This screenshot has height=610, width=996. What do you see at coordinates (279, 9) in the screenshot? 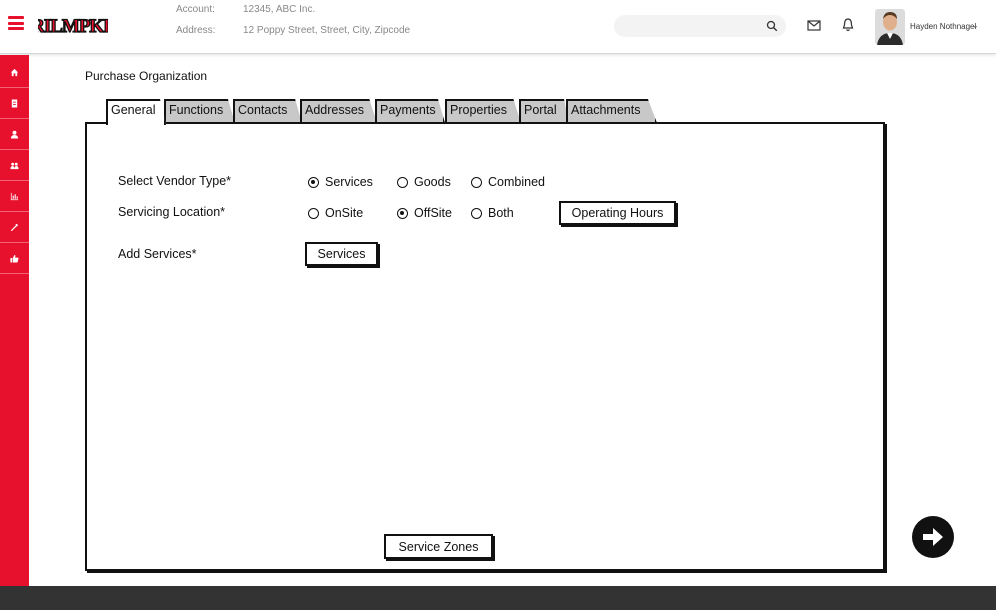
I see `account-value: 12345, ABC Inc.` at bounding box center [279, 9].